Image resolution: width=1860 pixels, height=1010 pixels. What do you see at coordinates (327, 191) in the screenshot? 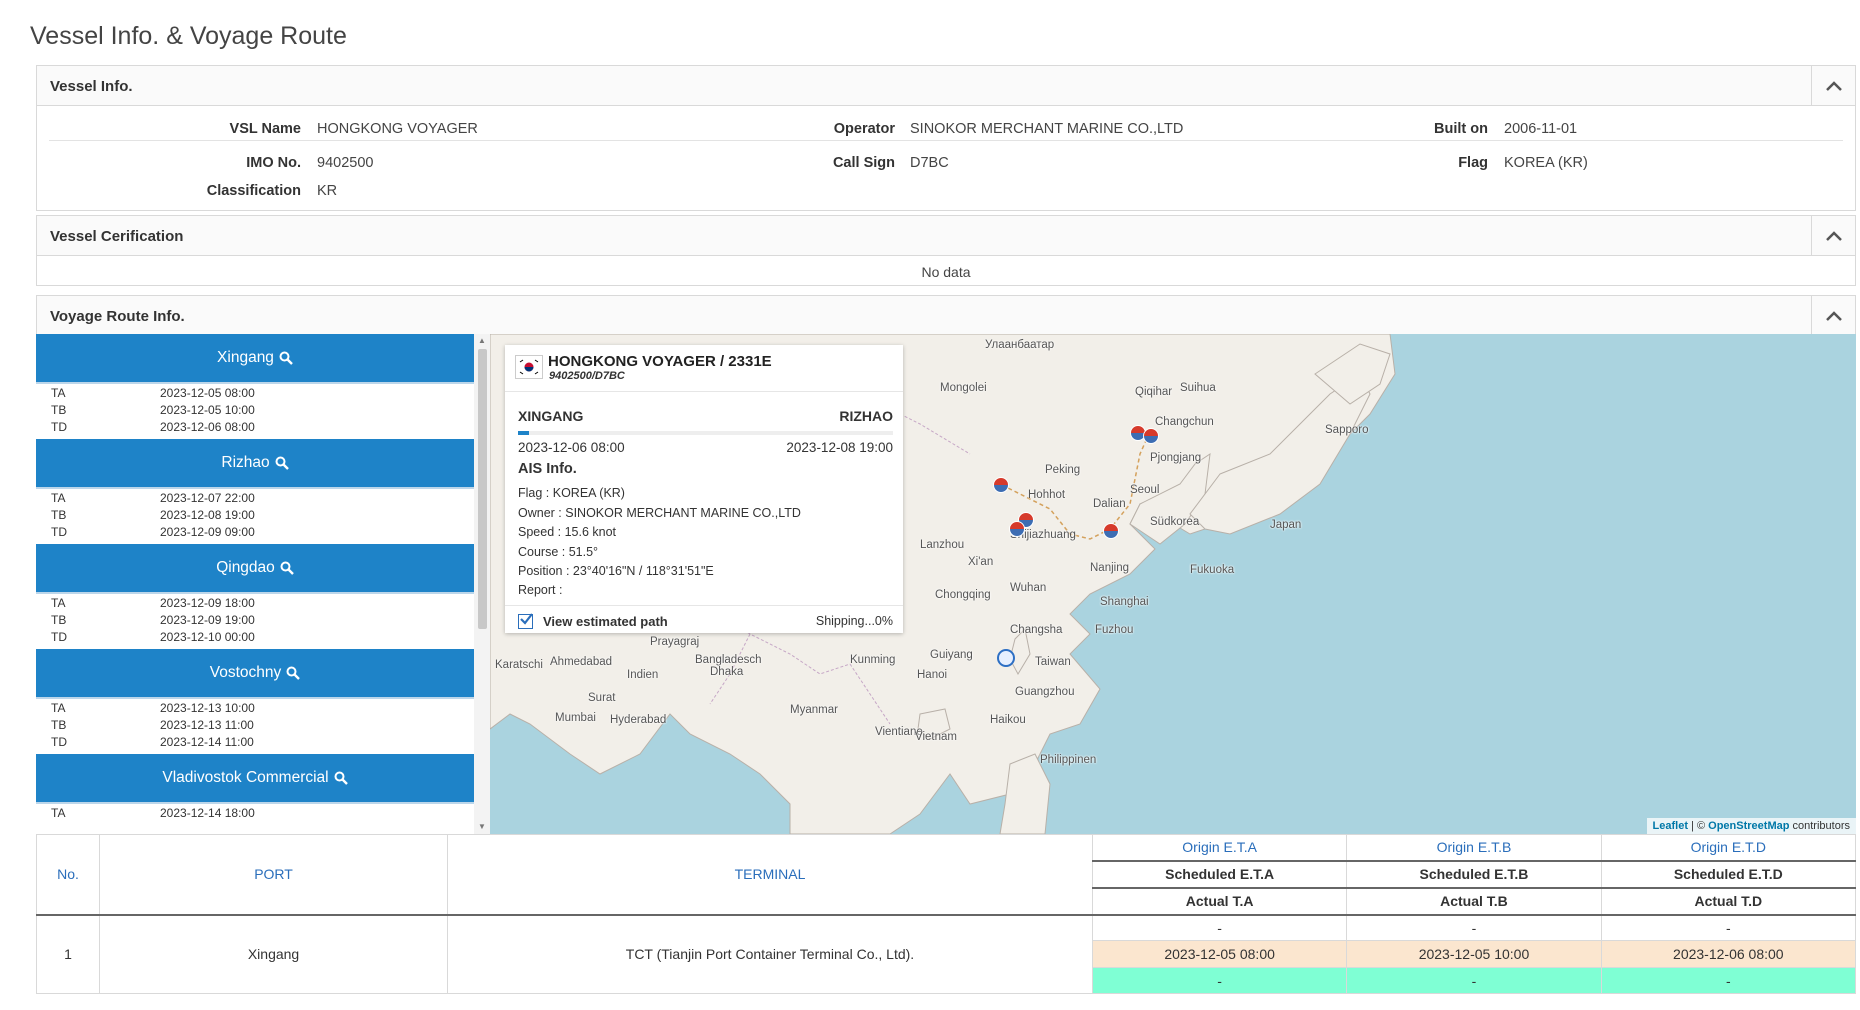
I see `classification-value: KR` at bounding box center [327, 191].